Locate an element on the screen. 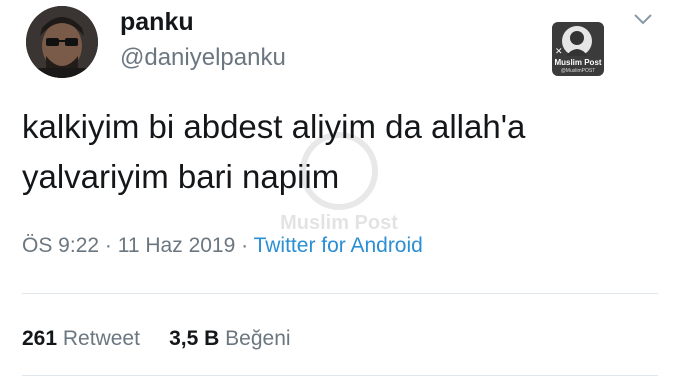 The width and height of the screenshot is (680, 380). muslim-post-logo: ✕ Muslim Post @MuslimPOST is located at coordinates (578, 49).